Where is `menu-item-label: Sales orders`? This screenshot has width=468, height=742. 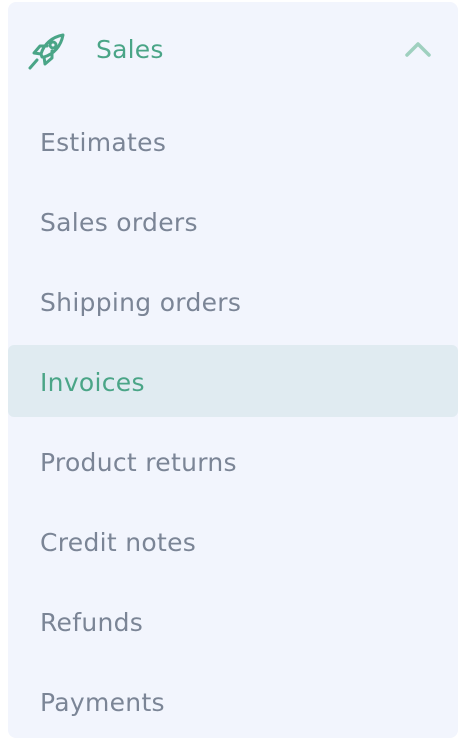
menu-item-label: Sales orders is located at coordinates (119, 222).